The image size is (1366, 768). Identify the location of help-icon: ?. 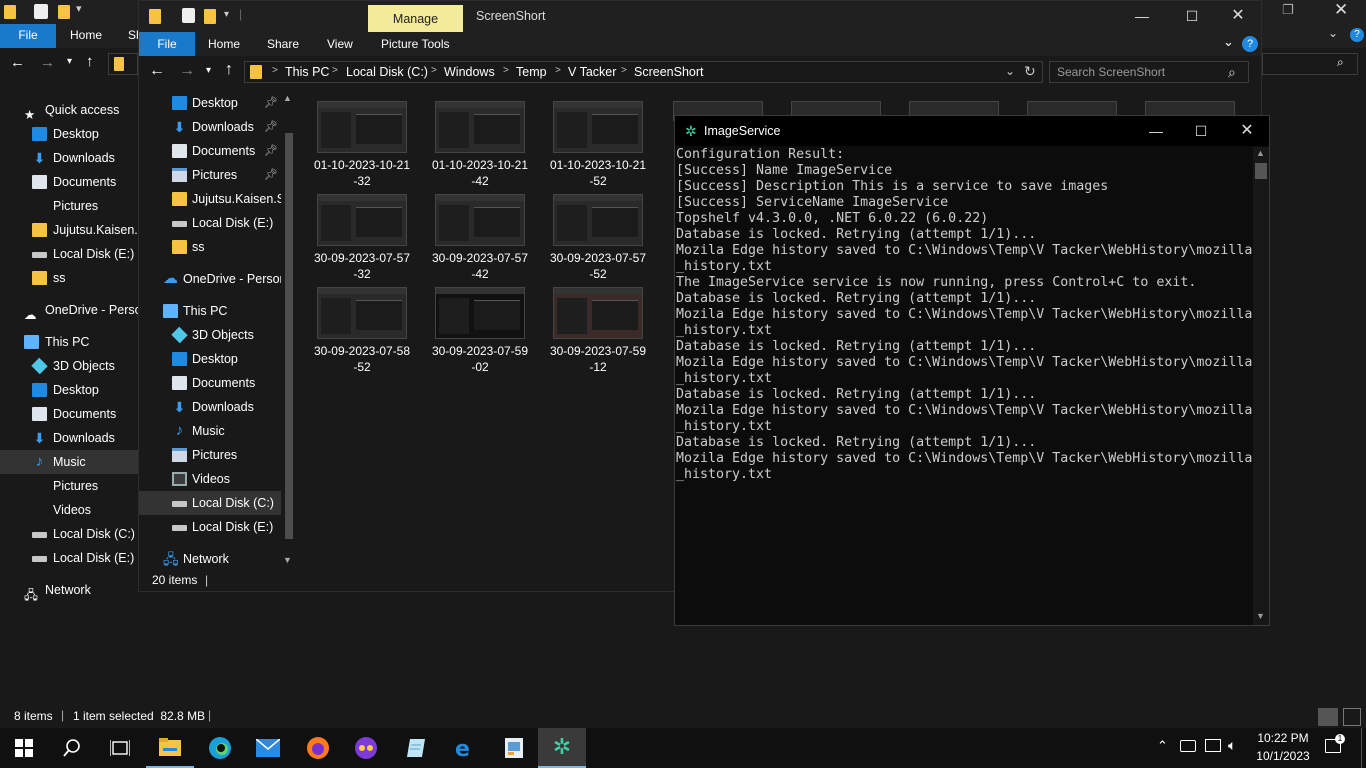
(1357, 35).